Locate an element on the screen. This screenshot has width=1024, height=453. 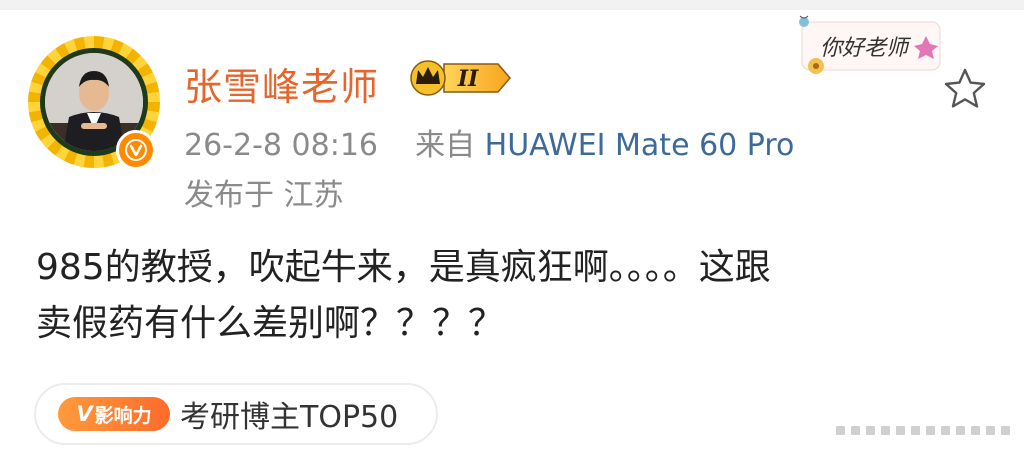
influence-tag-pill: V 影响力 考研博主TOP50 is located at coordinates (236, 414).